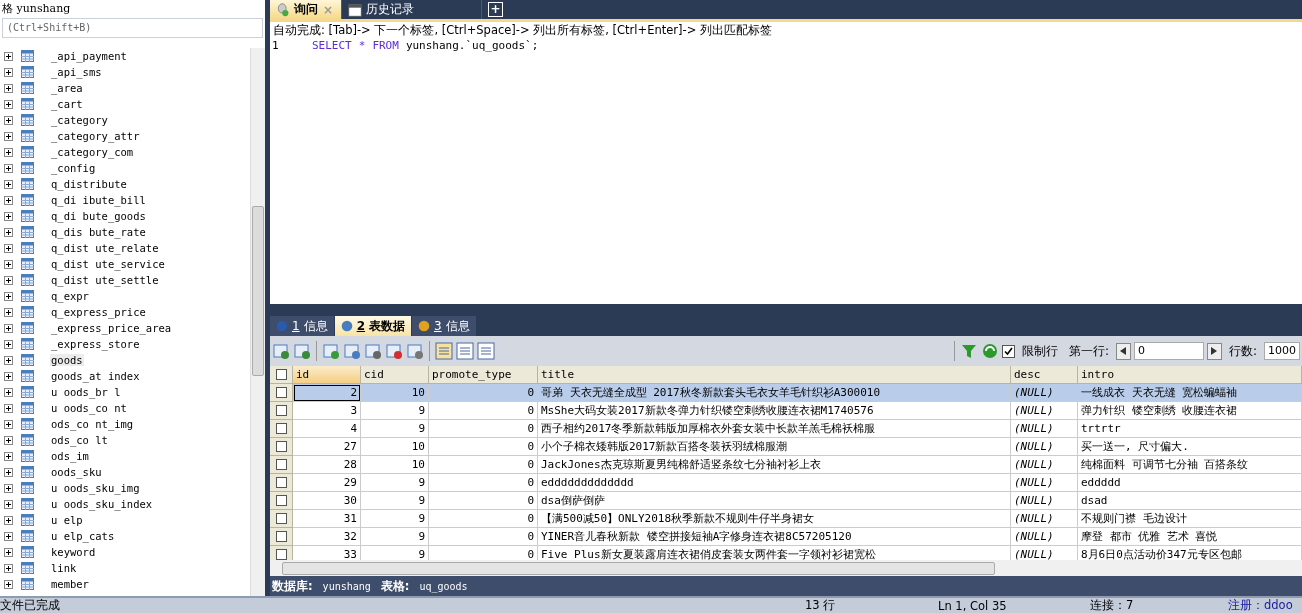 This screenshot has height=613, width=1302. Describe the element at coordinates (89, 408) in the screenshot. I see `table-item: u oods_co nt` at that location.